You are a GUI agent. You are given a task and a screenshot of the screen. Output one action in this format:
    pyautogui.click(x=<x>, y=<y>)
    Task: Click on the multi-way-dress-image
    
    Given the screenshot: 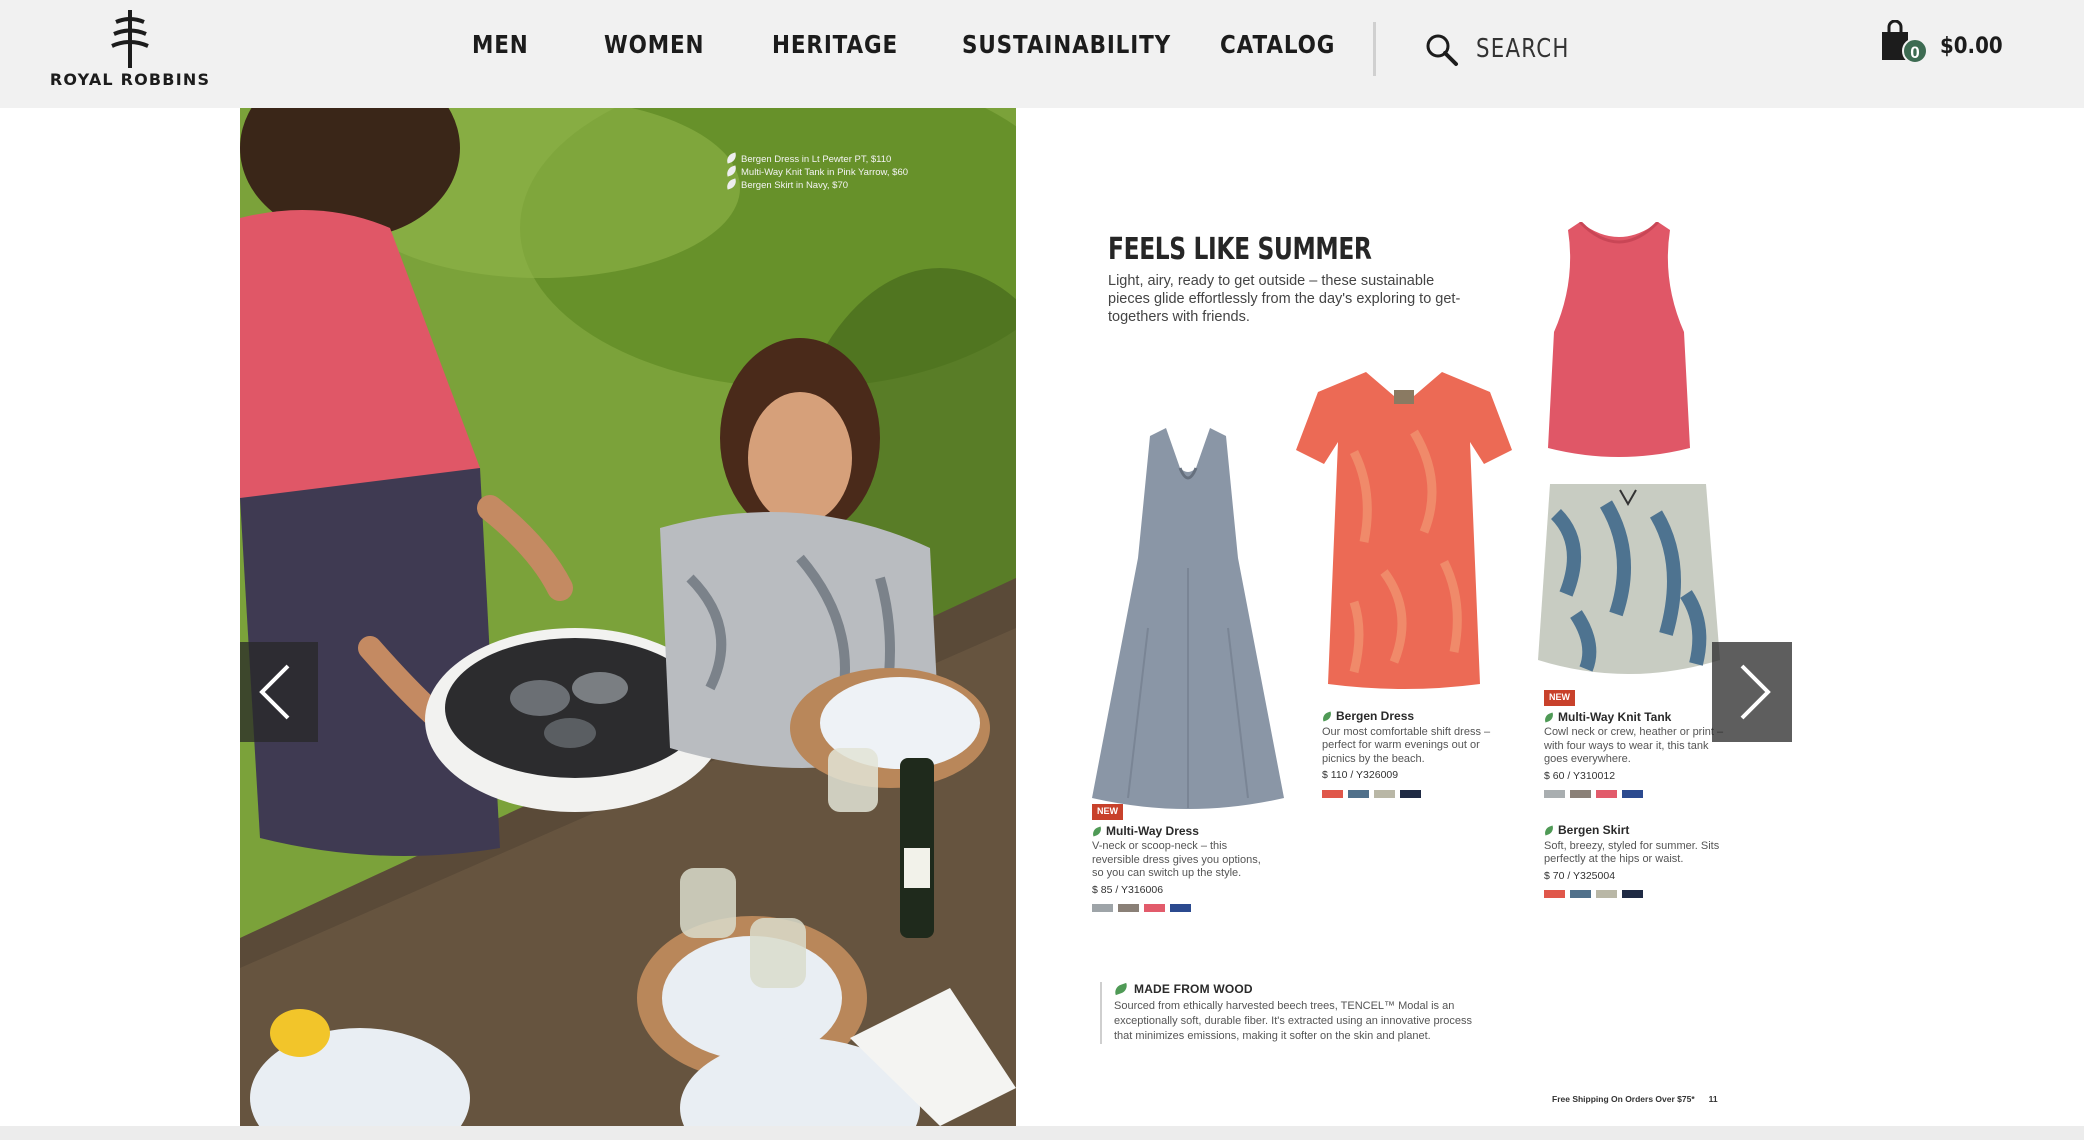 What is the action you would take?
    pyautogui.click(x=1188, y=618)
    